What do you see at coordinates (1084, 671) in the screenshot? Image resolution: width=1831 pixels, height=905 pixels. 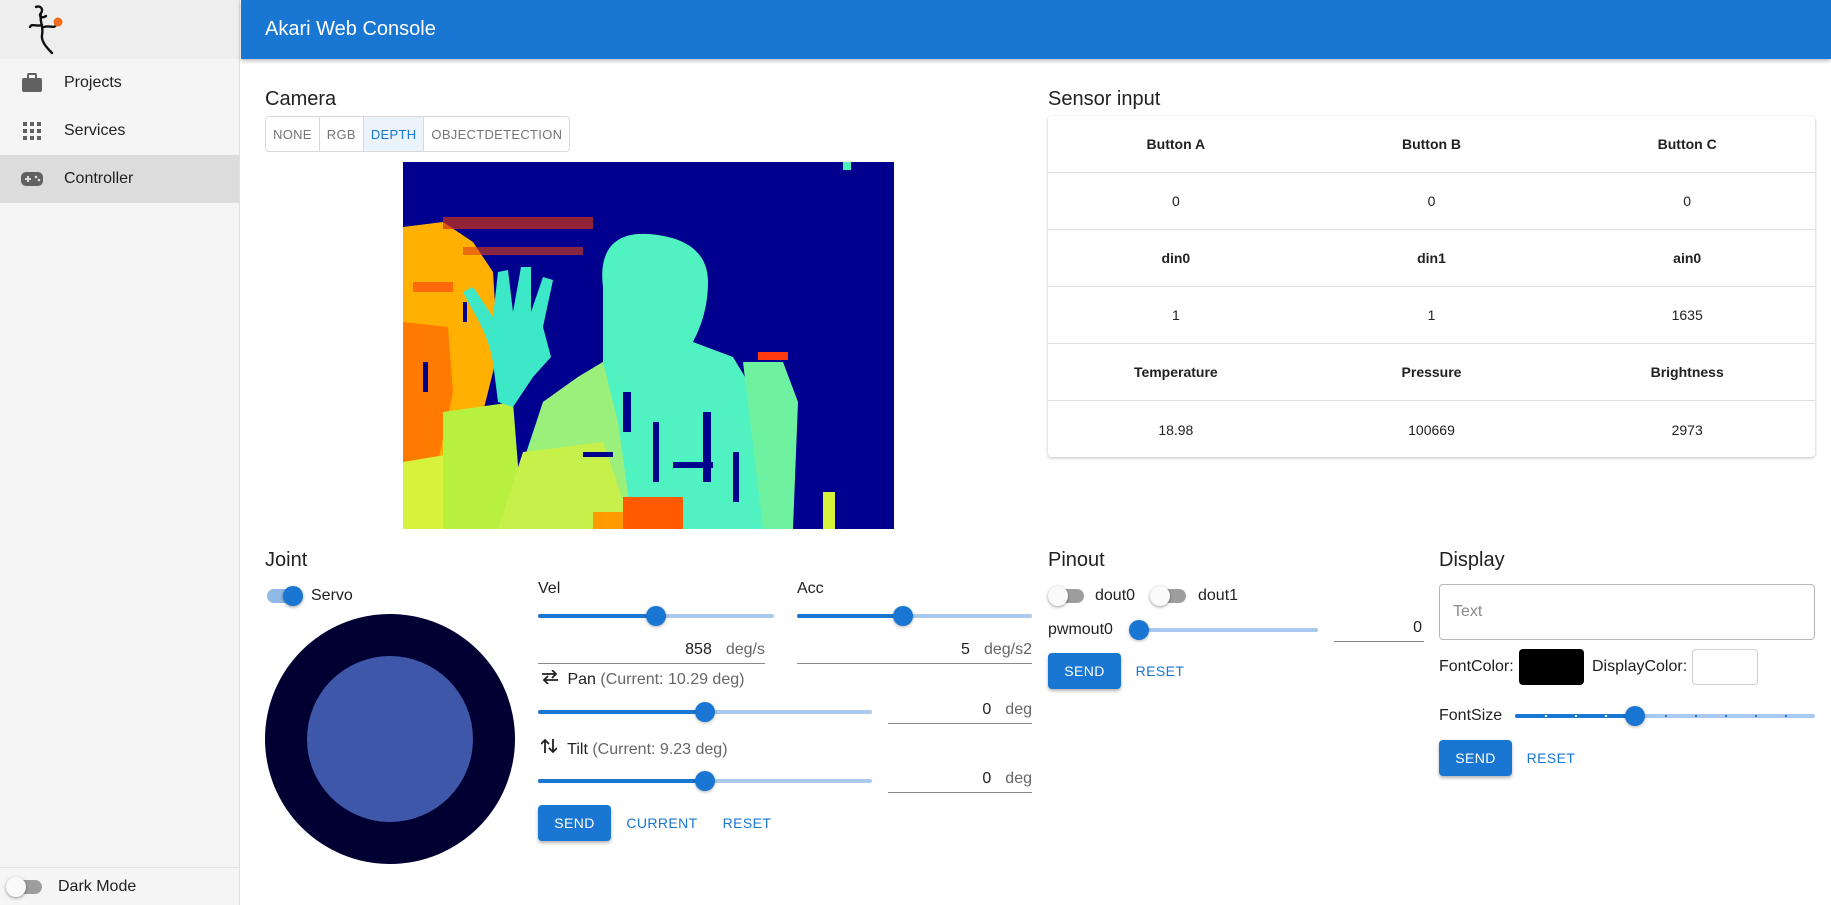 I see `pinout-send-button: SEND` at bounding box center [1084, 671].